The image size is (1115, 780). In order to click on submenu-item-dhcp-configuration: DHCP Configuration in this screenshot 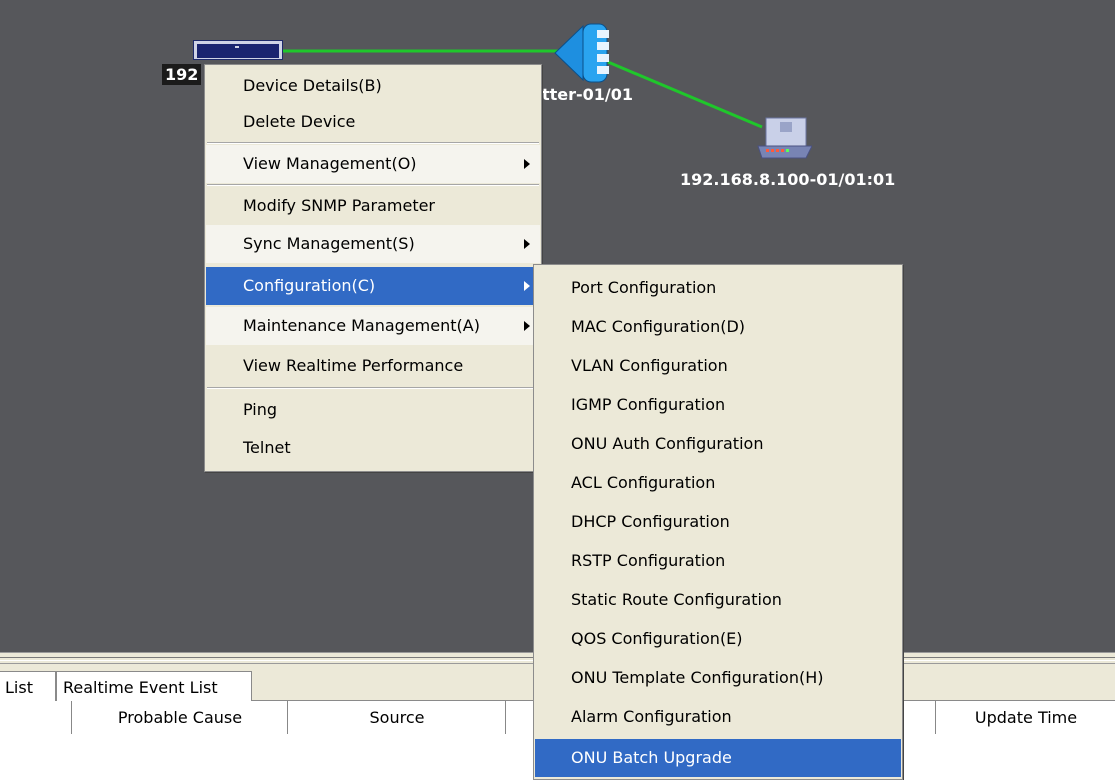, I will do `click(718, 522)`.